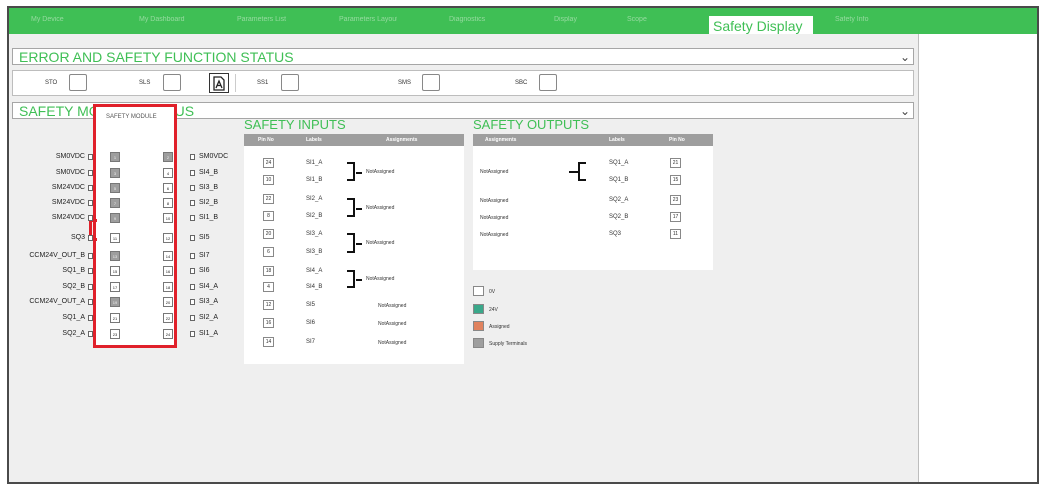 The image size is (1044, 488). What do you see at coordinates (209, 202) in the screenshot?
I see `right-signal-label: SI2_B` at bounding box center [209, 202].